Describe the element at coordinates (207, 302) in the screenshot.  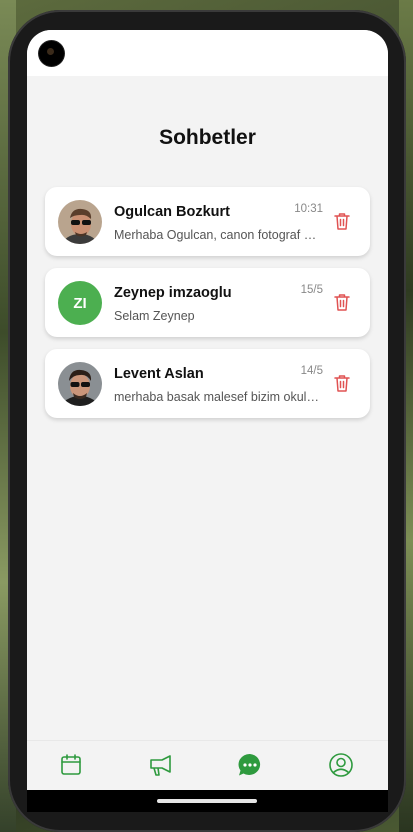
I see `chat-item: ZI Zeynep imzaoglu 15/5 Selam Zeynep` at that location.